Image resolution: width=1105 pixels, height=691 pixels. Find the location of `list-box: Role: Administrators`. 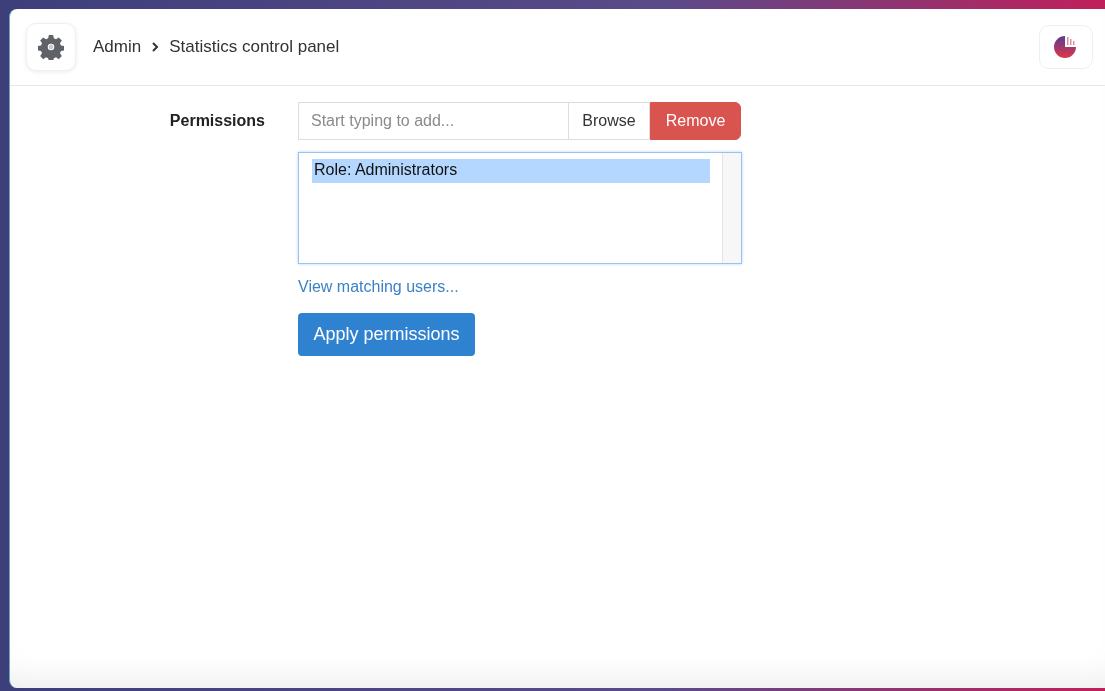

list-box: Role: Administrators is located at coordinates (520, 208).